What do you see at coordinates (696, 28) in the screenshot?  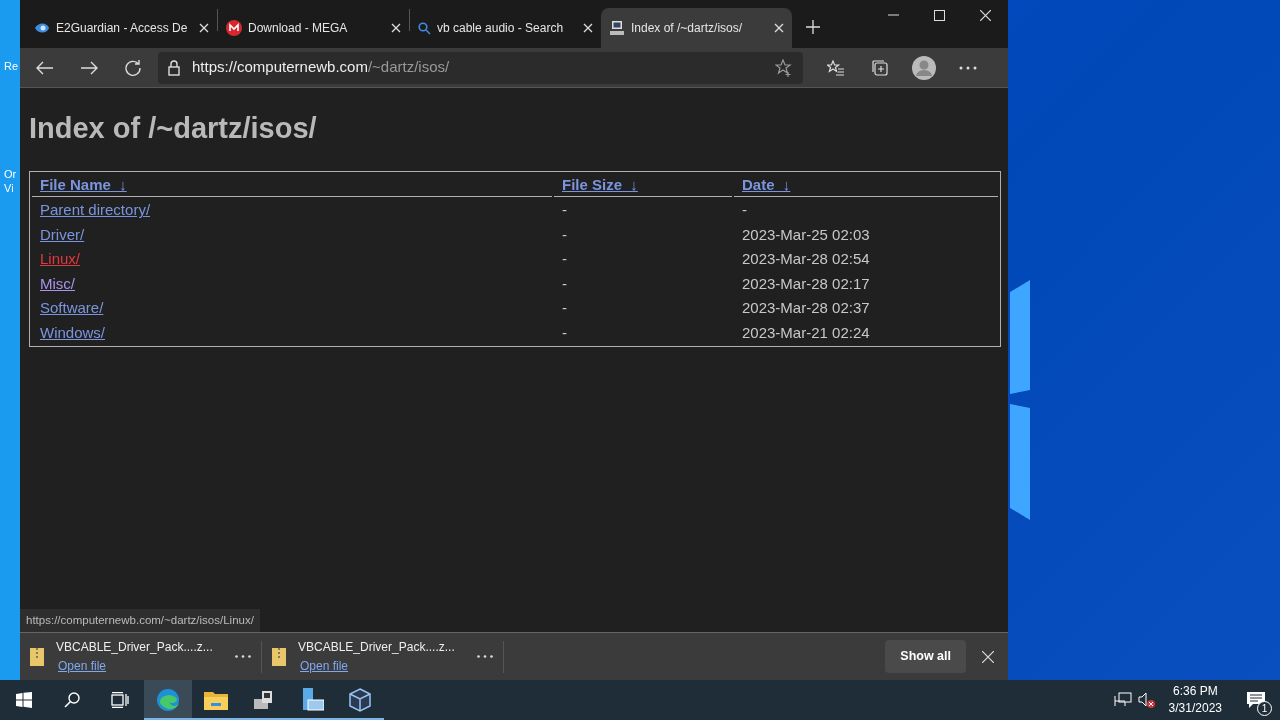 I see `browser-tab: Index of /~dartz/isos/` at bounding box center [696, 28].